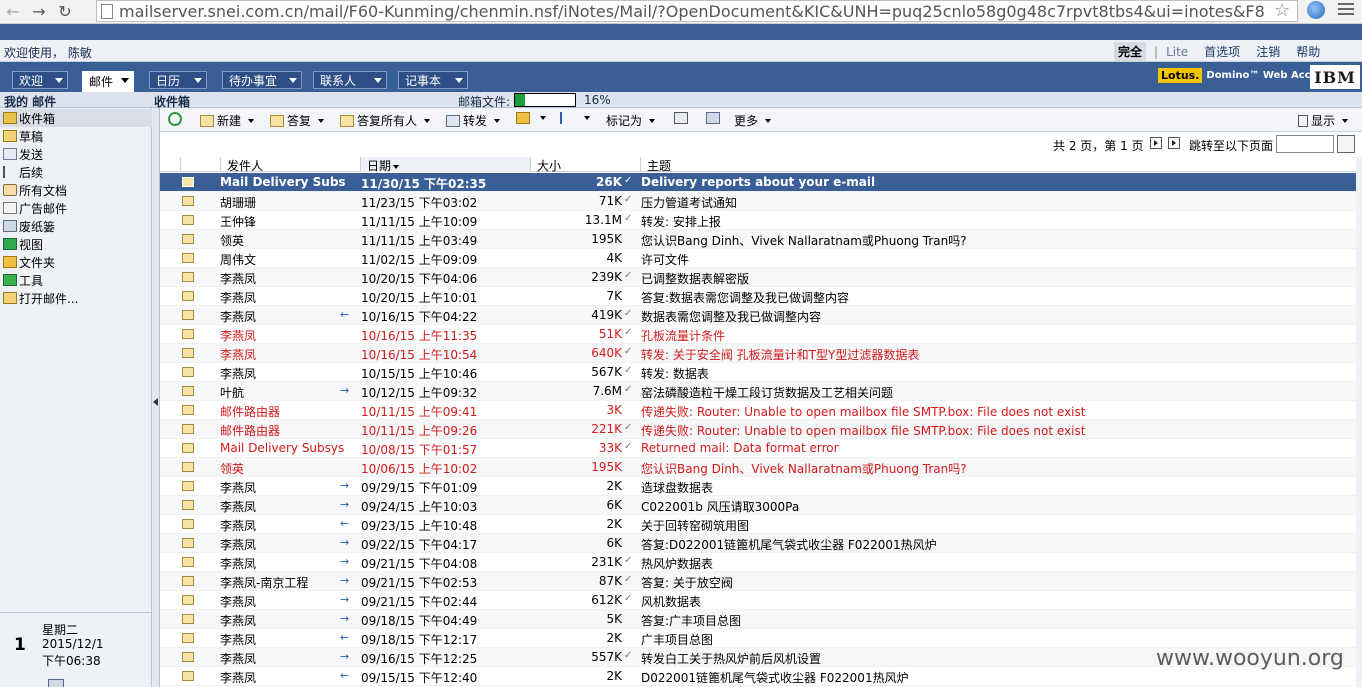 The image size is (1362, 687). I want to click on follow-up-icon, so click(10, 172).